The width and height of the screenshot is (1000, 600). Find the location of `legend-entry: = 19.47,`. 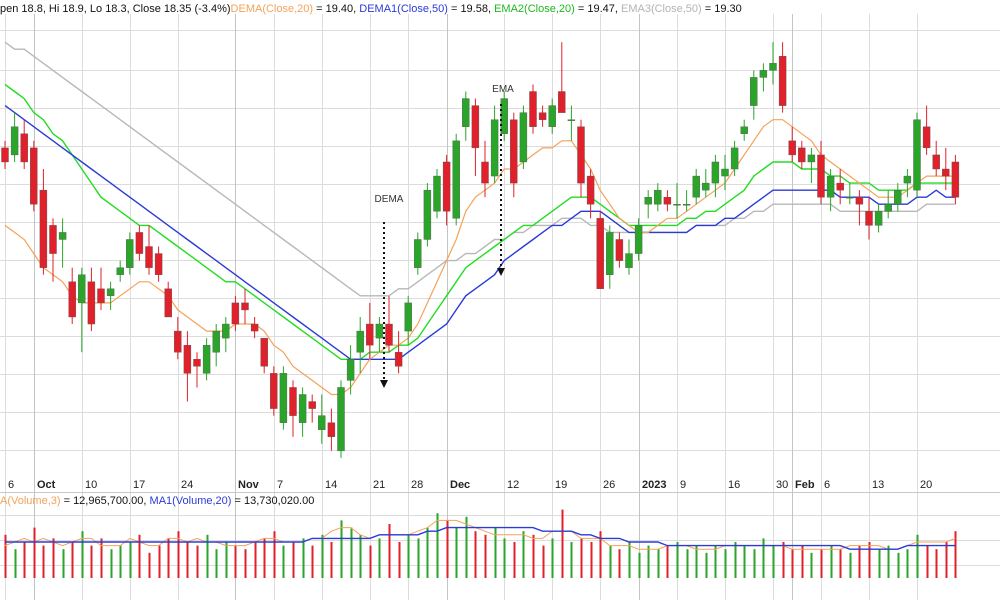

legend-entry: = 19.47, is located at coordinates (598, 9).